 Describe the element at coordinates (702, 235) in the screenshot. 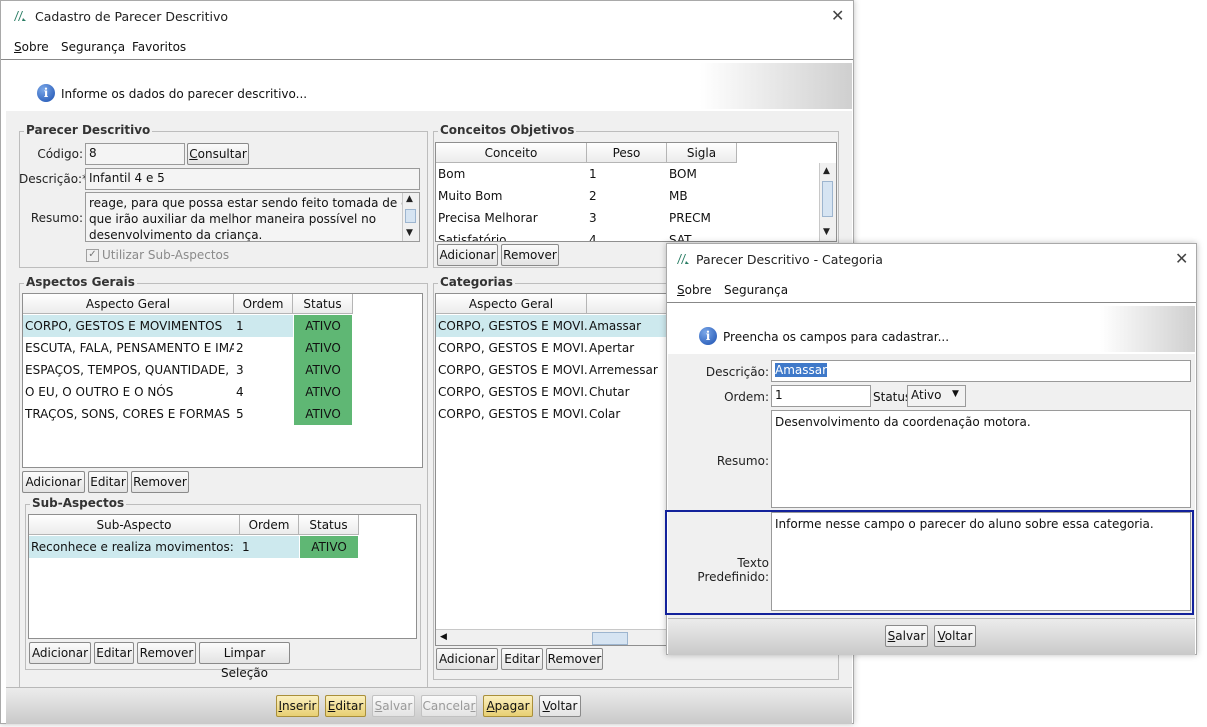

I see `table-cell: SAT` at that location.